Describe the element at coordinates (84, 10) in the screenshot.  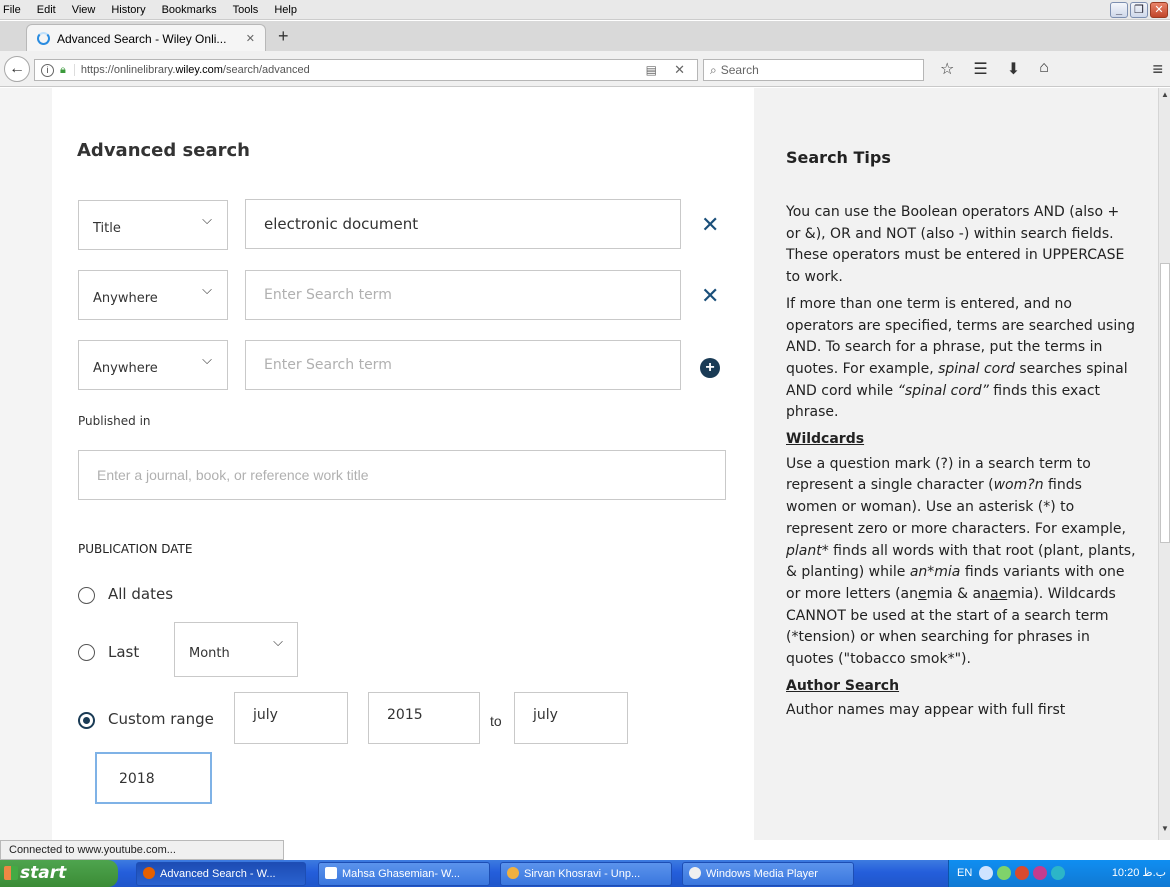
I see `menu-view: View` at that location.